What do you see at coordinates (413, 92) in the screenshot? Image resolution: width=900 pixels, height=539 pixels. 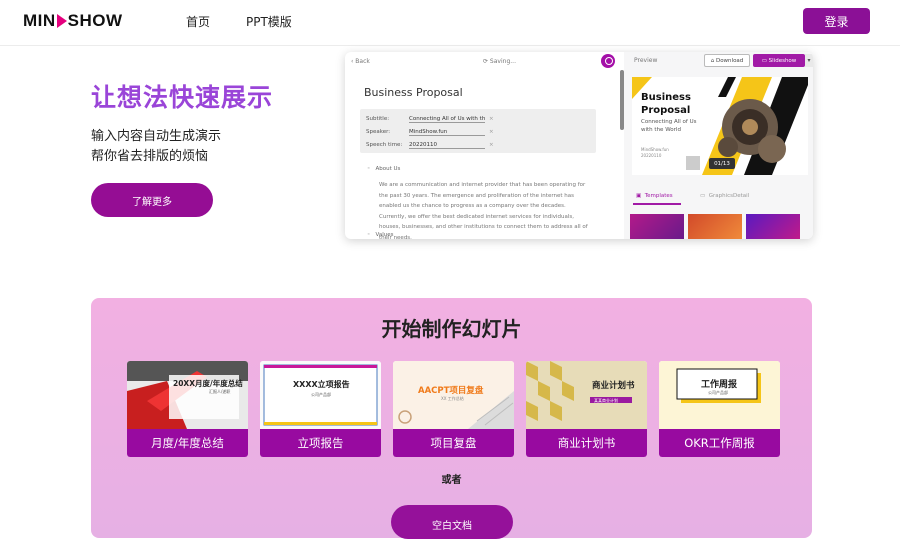 I see `doc-title: Business Proposal` at bounding box center [413, 92].